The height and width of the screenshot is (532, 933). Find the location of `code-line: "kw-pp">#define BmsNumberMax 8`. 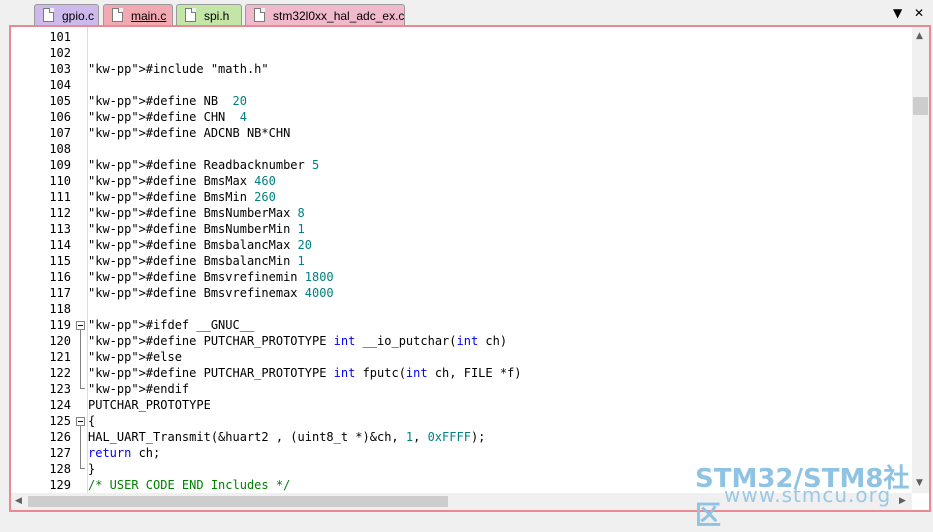

code-line: "kw-pp">#define BmsNumberMax 8 is located at coordinates (196, 213).